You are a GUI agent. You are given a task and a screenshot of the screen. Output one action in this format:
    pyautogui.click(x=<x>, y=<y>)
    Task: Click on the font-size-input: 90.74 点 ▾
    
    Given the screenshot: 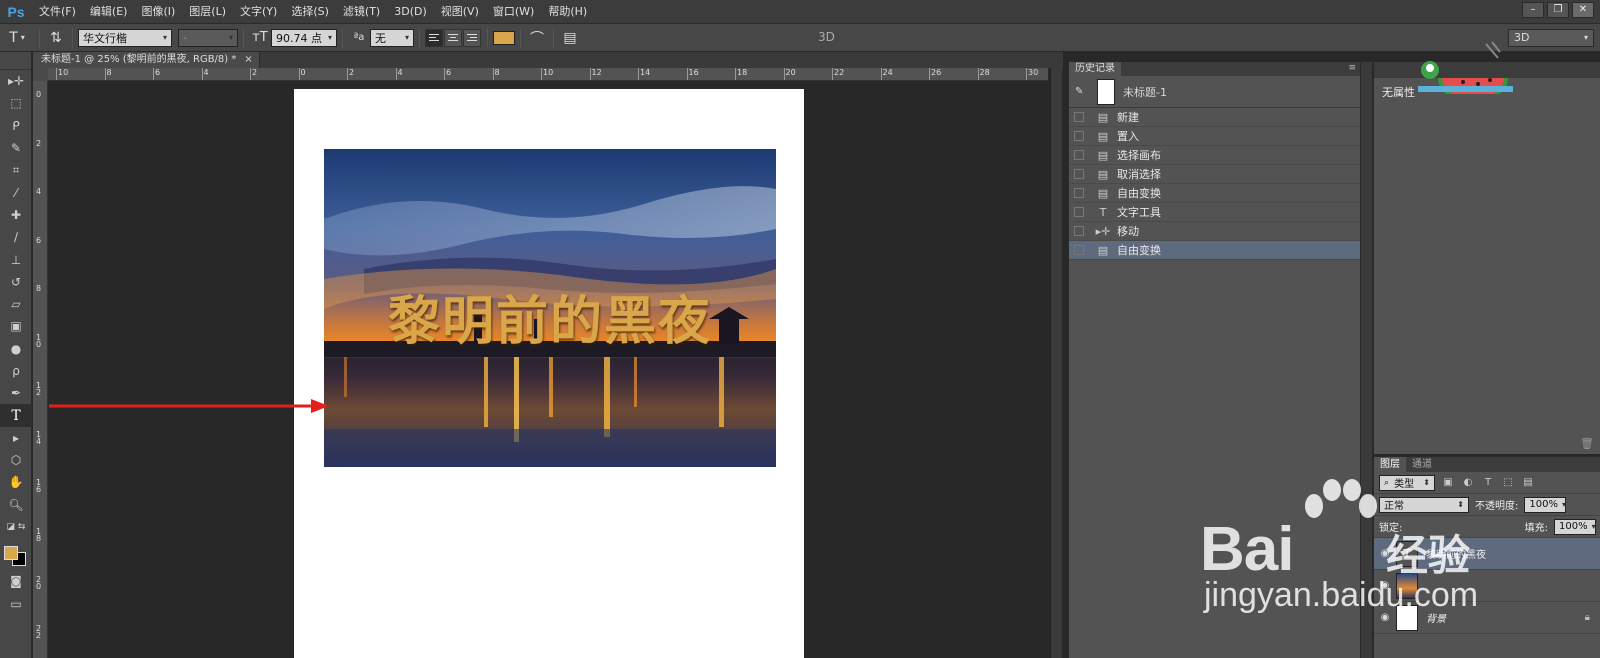 What is the action you would take?
    pyautogui.click(x=304, y=37)
    